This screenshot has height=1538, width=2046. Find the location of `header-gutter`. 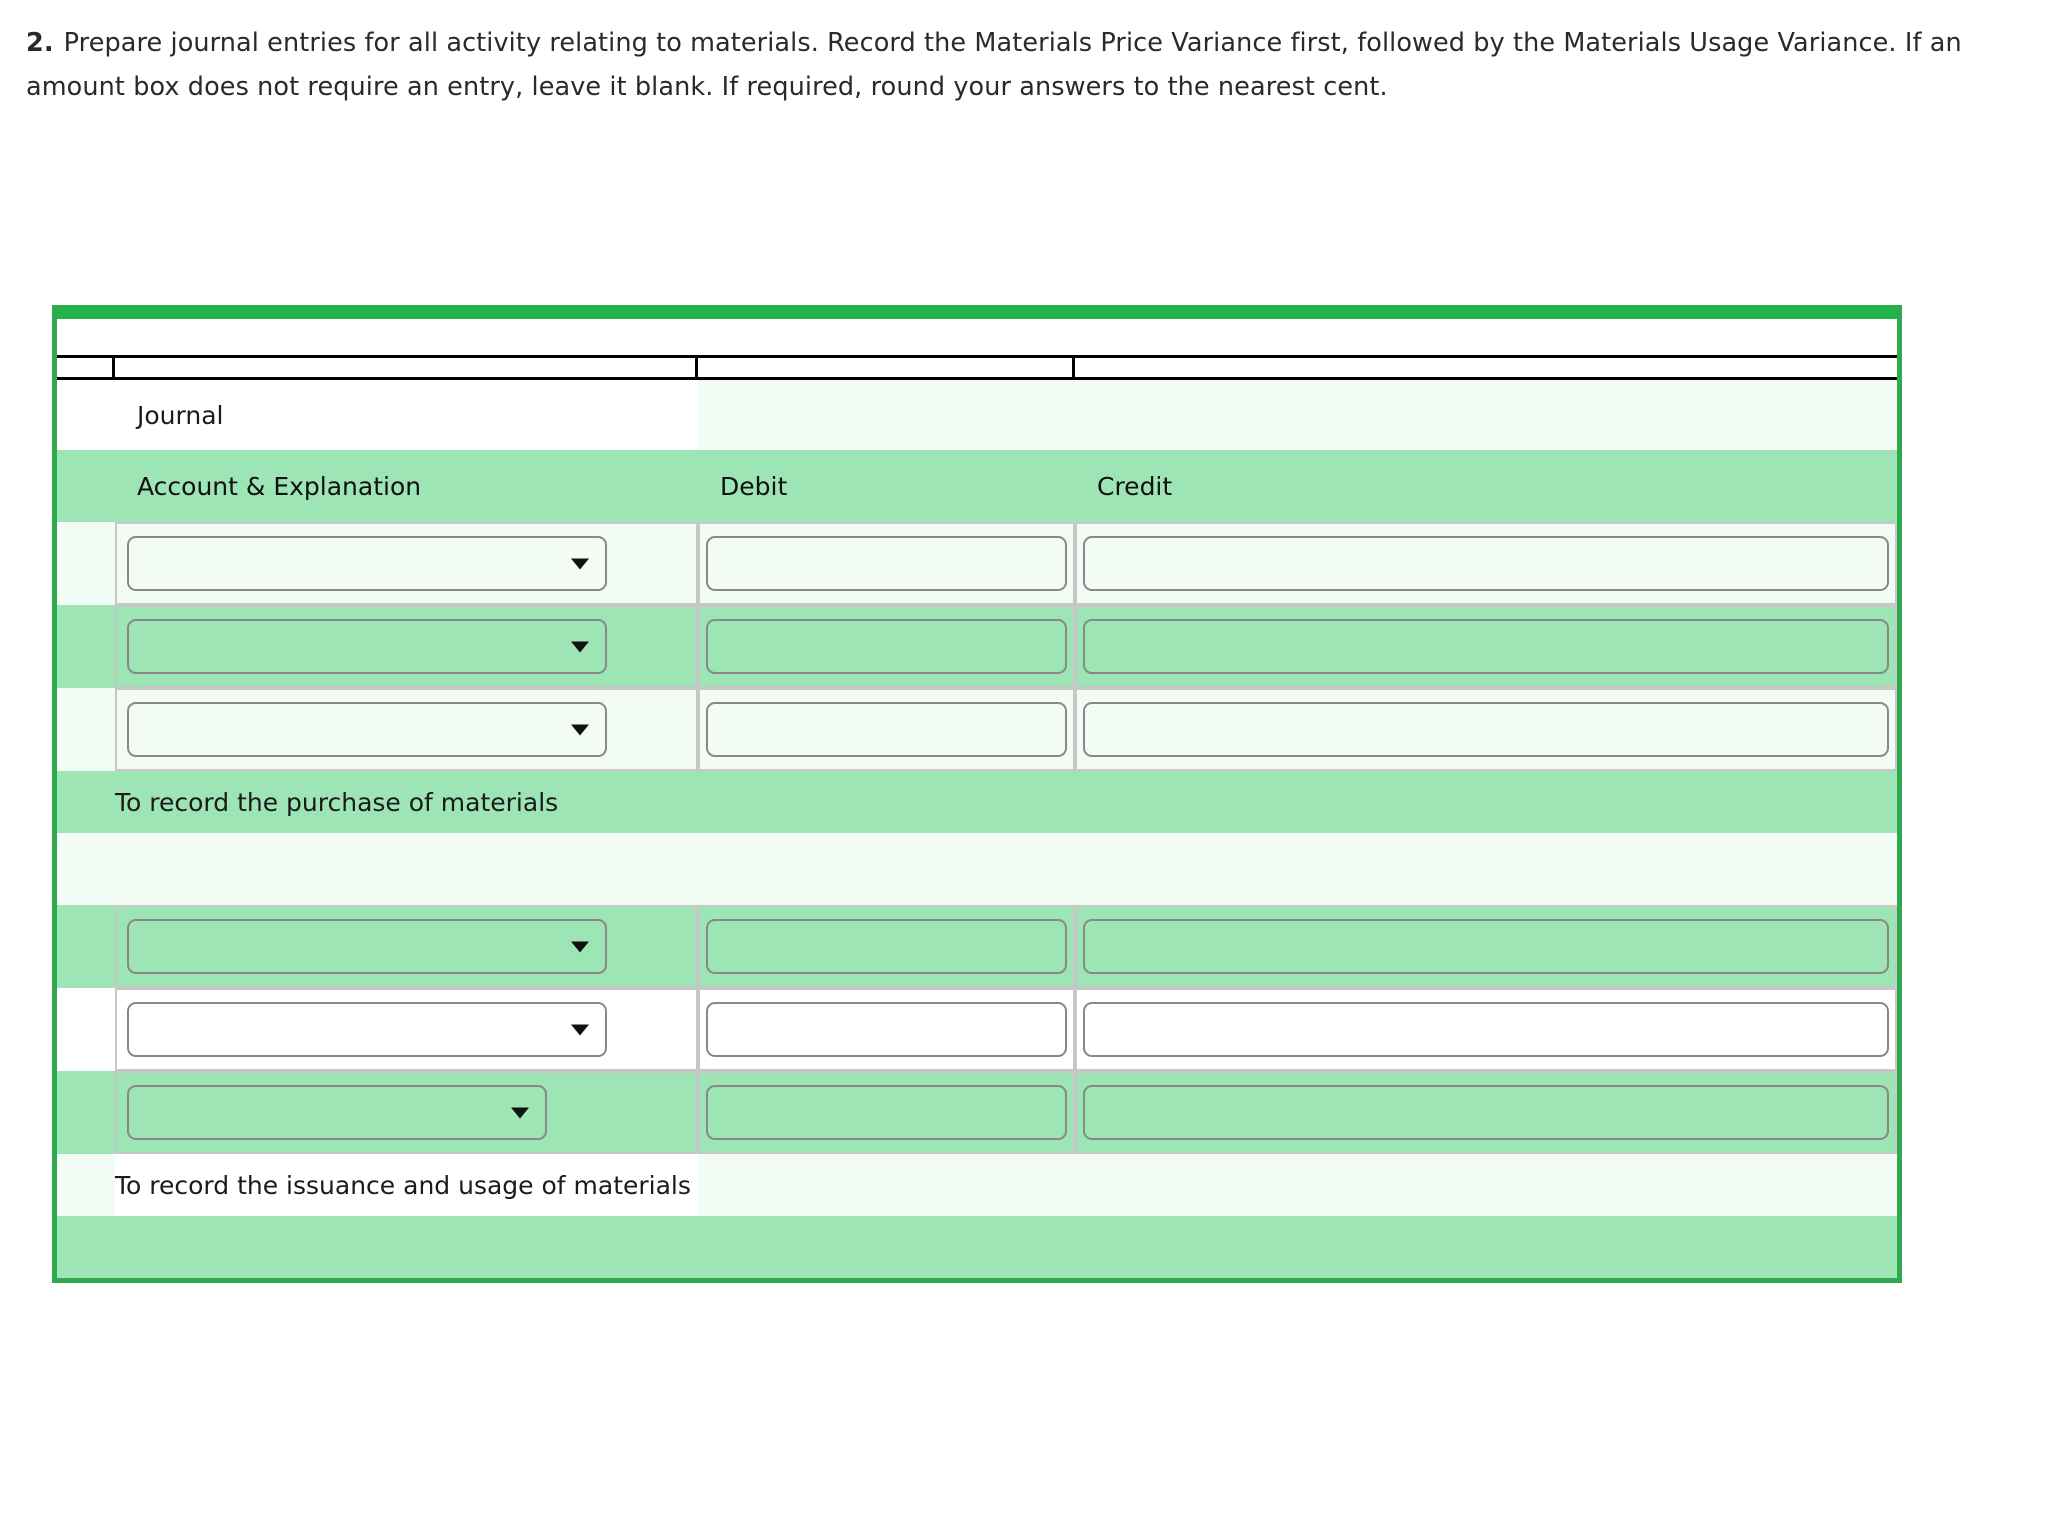

header-gutter is located at coordinates (86, 486).